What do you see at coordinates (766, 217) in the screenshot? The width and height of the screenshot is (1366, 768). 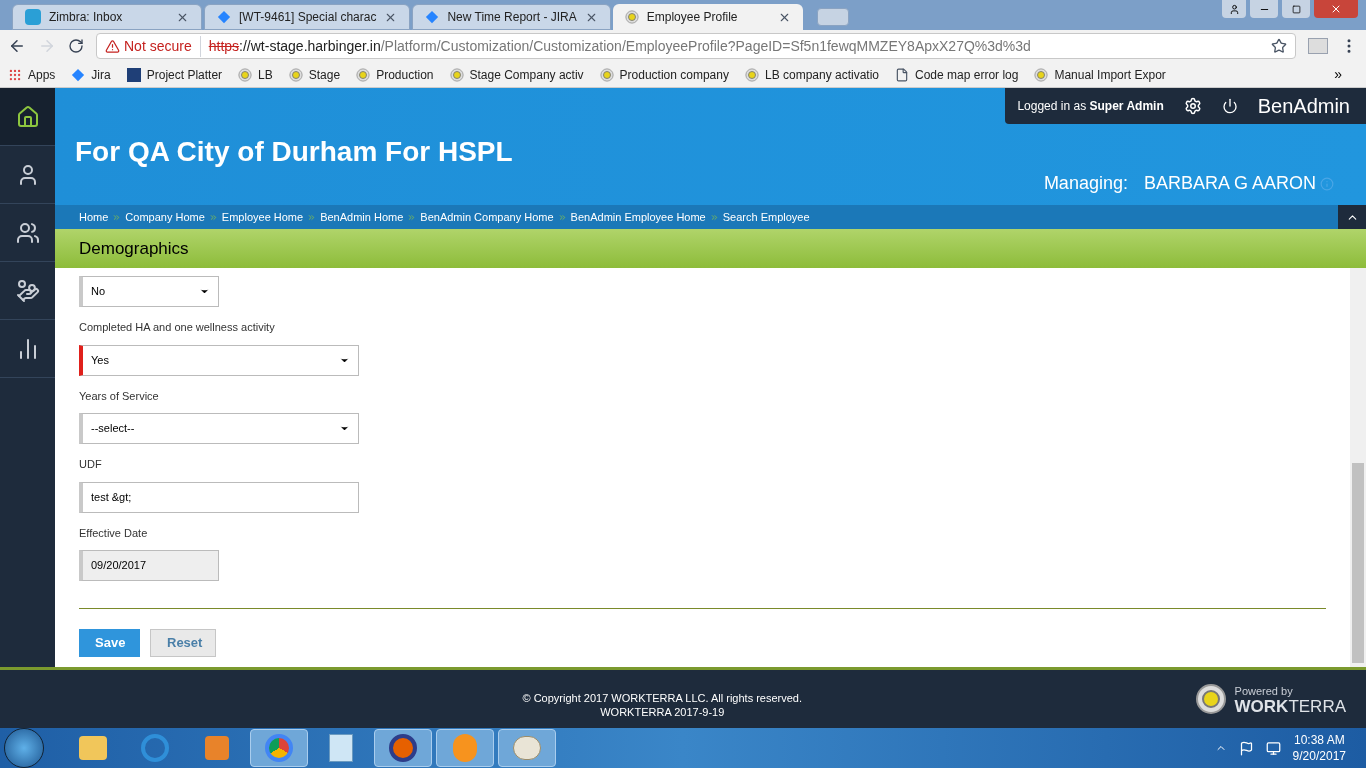 I see `breadcrumb-link: Search Employee` at bounding box center [766, 217].